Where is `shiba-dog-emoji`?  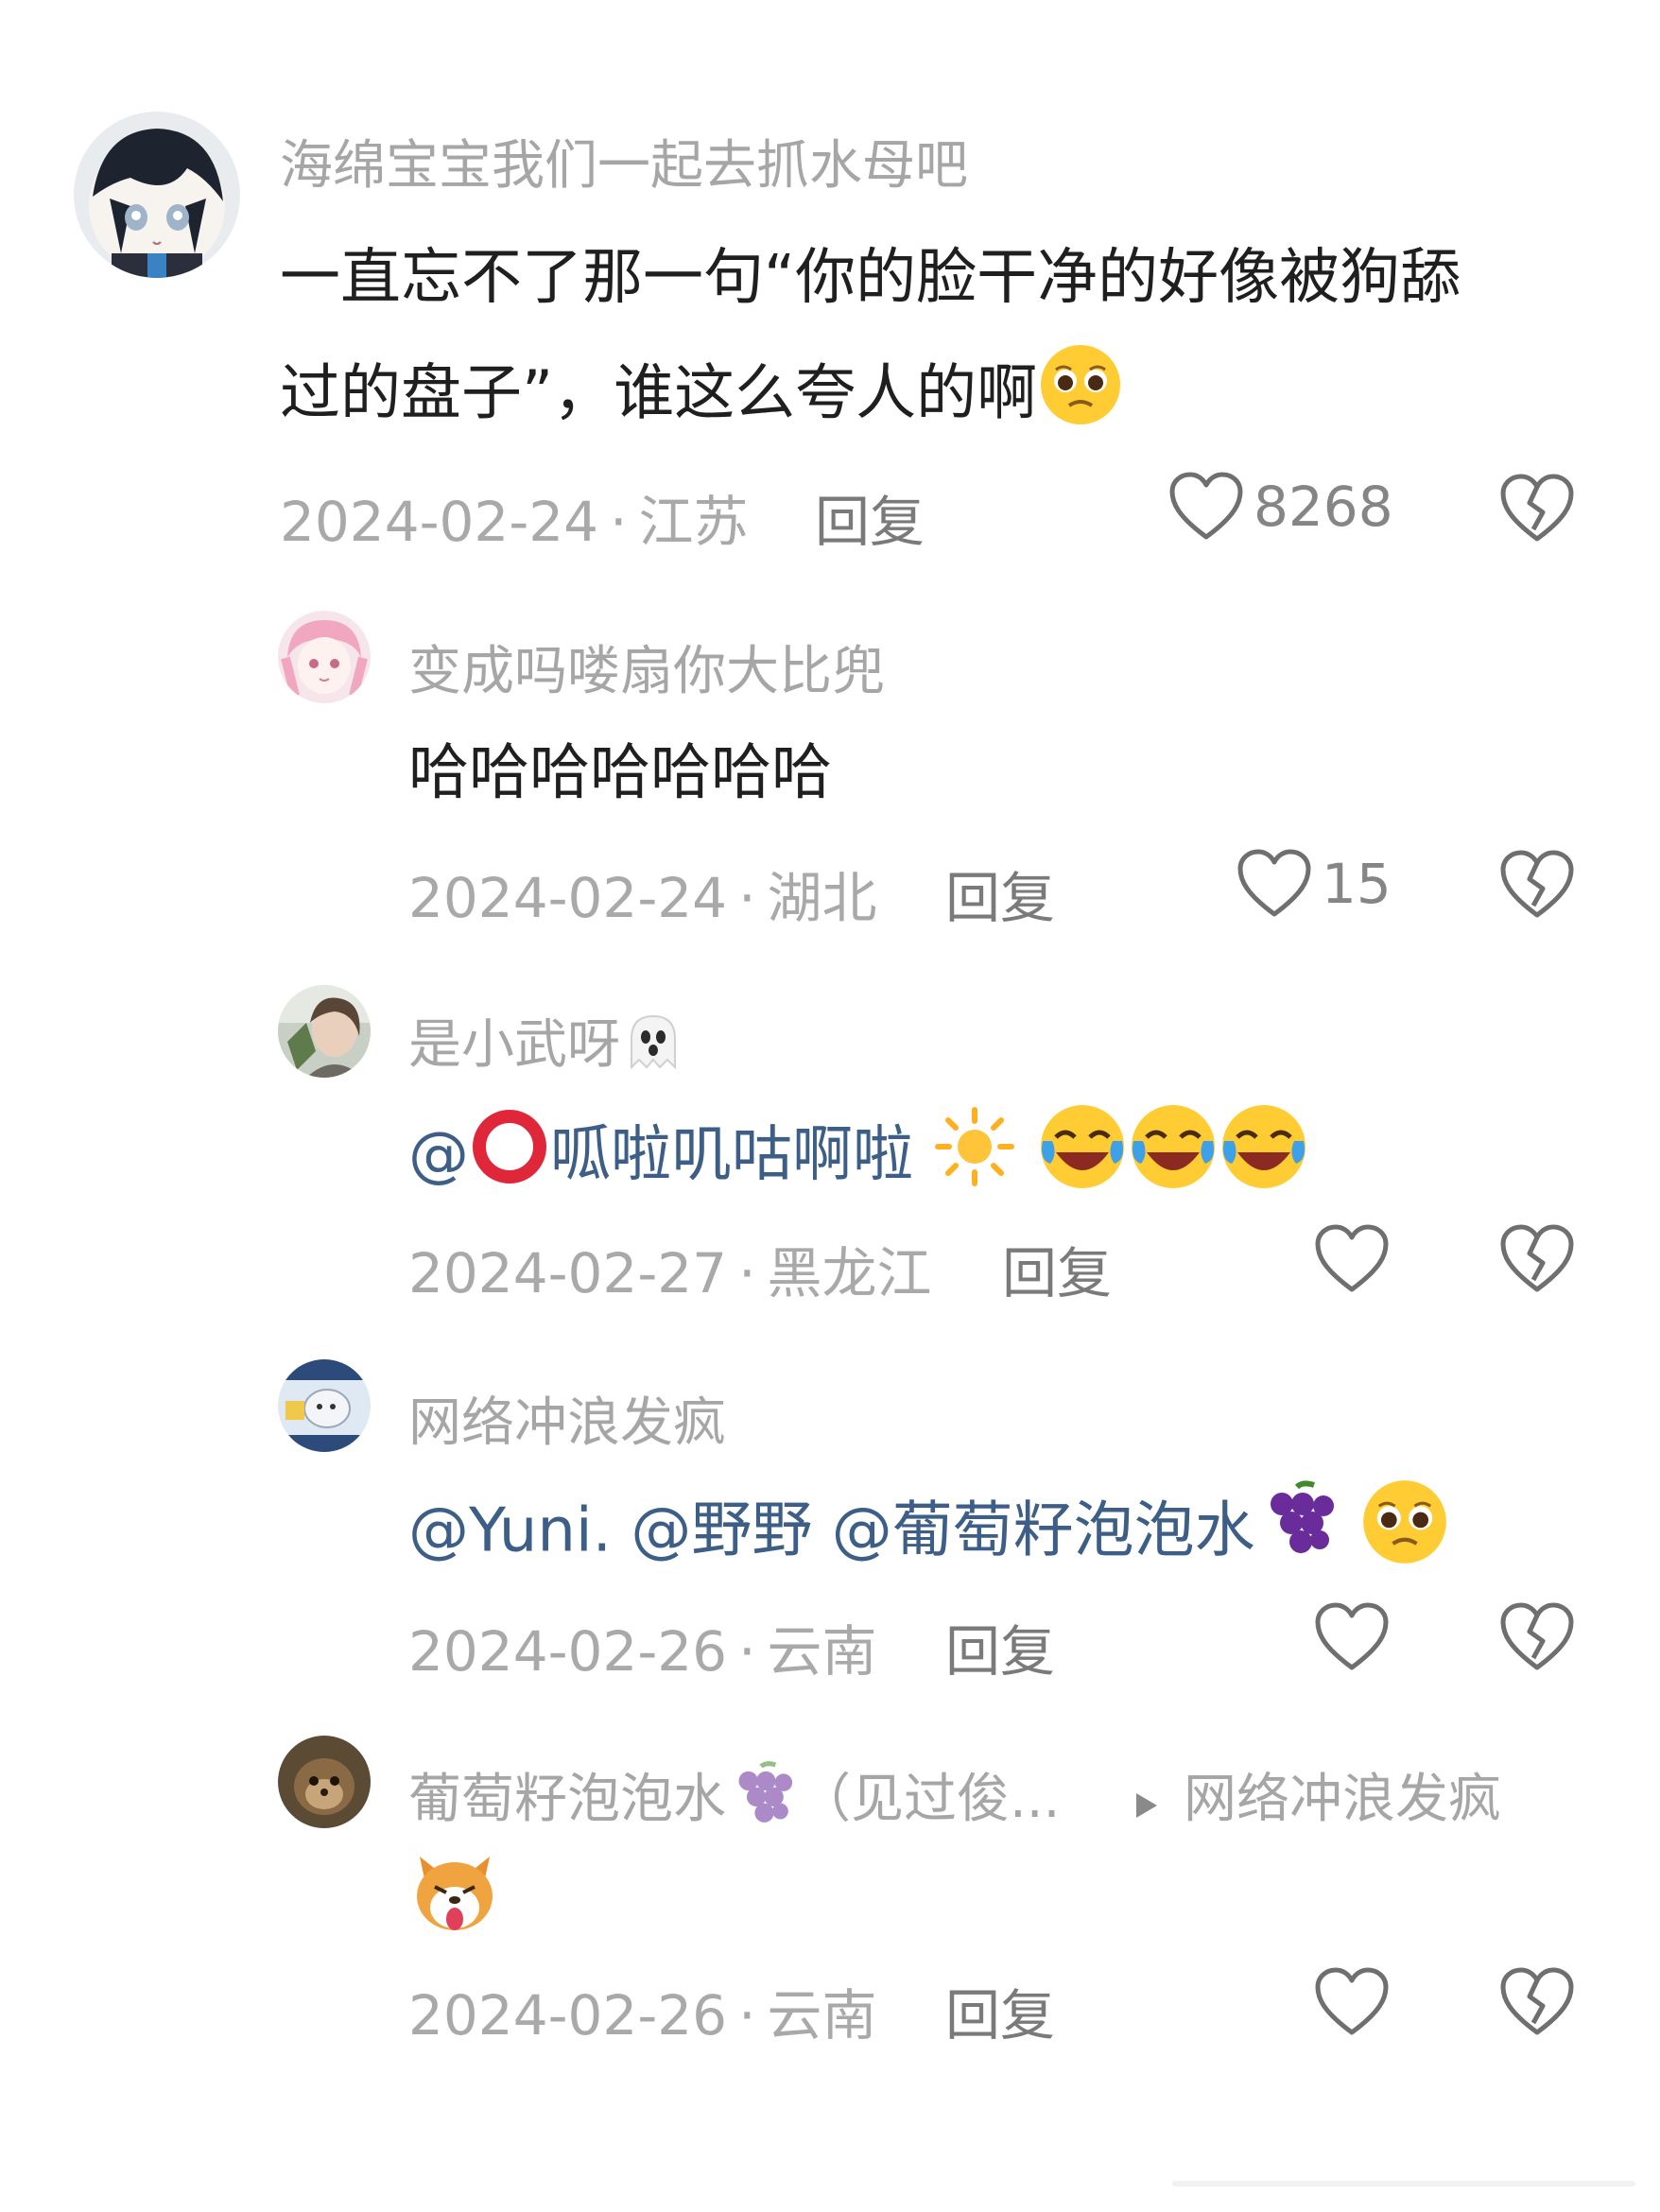 shiba-dog-emoji is located at coordinates (455, 1894).